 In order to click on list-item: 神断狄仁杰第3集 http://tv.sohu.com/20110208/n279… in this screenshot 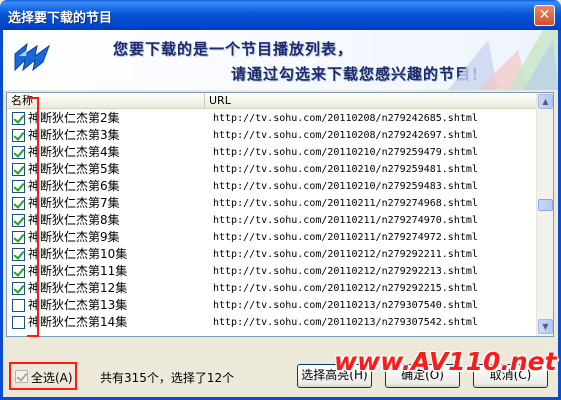, I will do `click(272, 135)`.